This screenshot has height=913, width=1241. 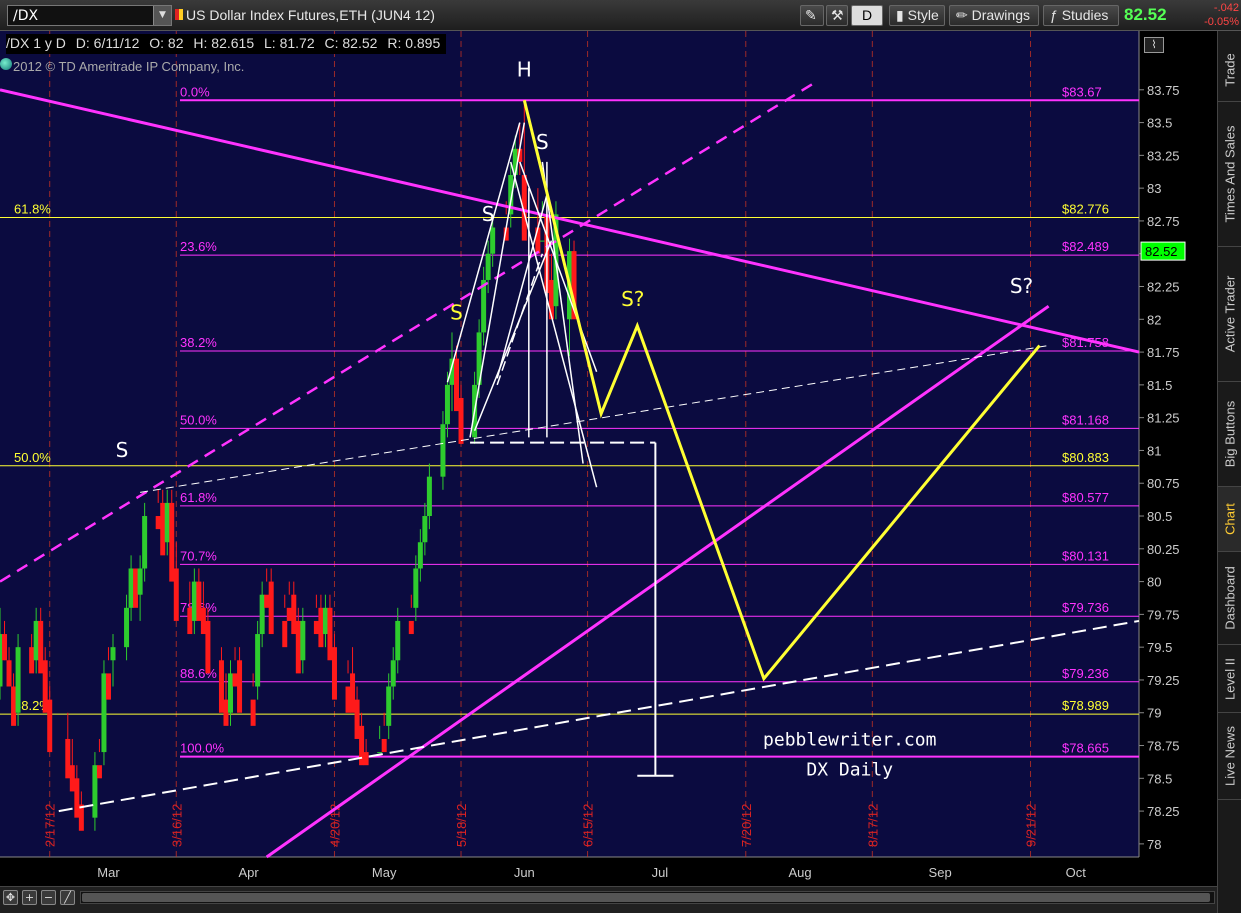 What do you see at coordinates (10, 897) in the screenshot?
I see `pan-button: ✥` at bounding box center [10, 897].